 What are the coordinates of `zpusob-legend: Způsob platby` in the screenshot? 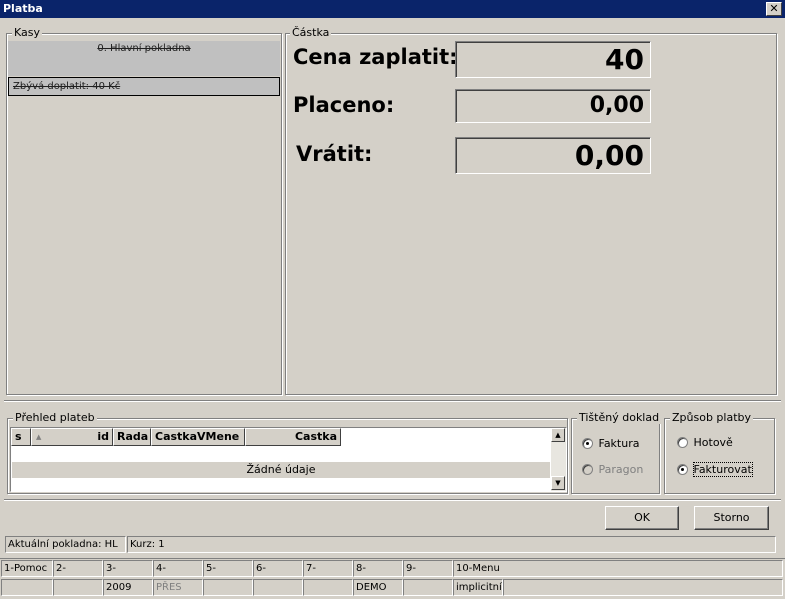 It's located at (712, 417).